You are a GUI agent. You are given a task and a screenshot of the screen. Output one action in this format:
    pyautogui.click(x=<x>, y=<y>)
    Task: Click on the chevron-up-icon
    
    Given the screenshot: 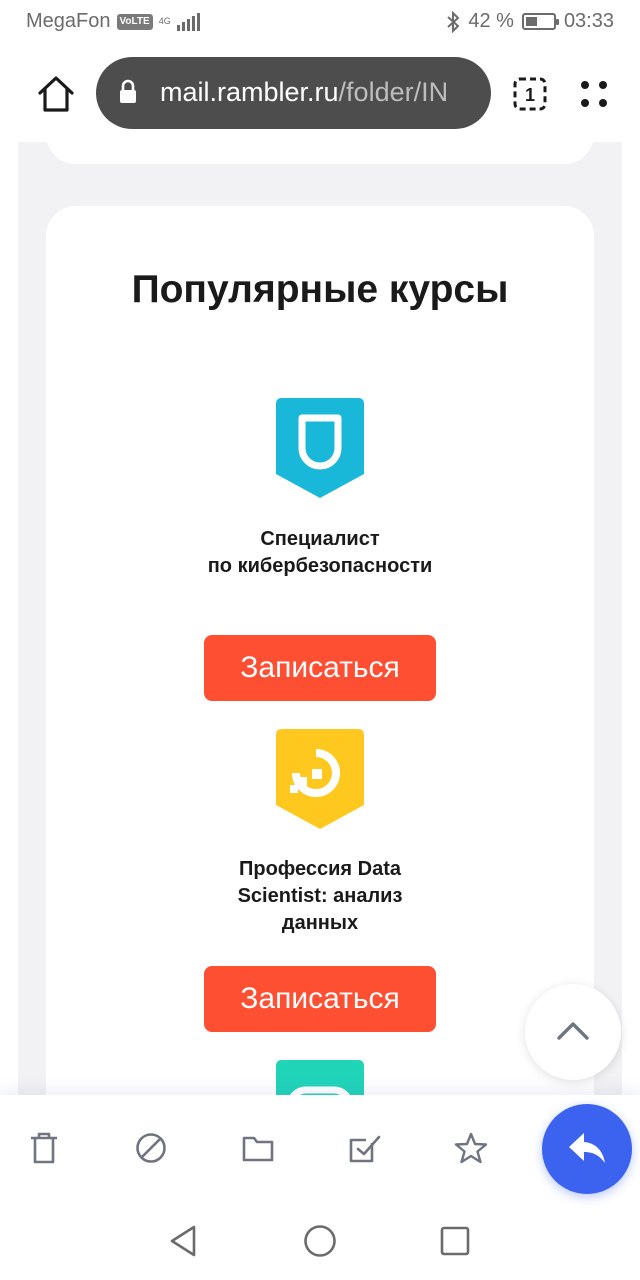 What is the action you would take?
    pyautogui.click(x=573, y=1031)
    